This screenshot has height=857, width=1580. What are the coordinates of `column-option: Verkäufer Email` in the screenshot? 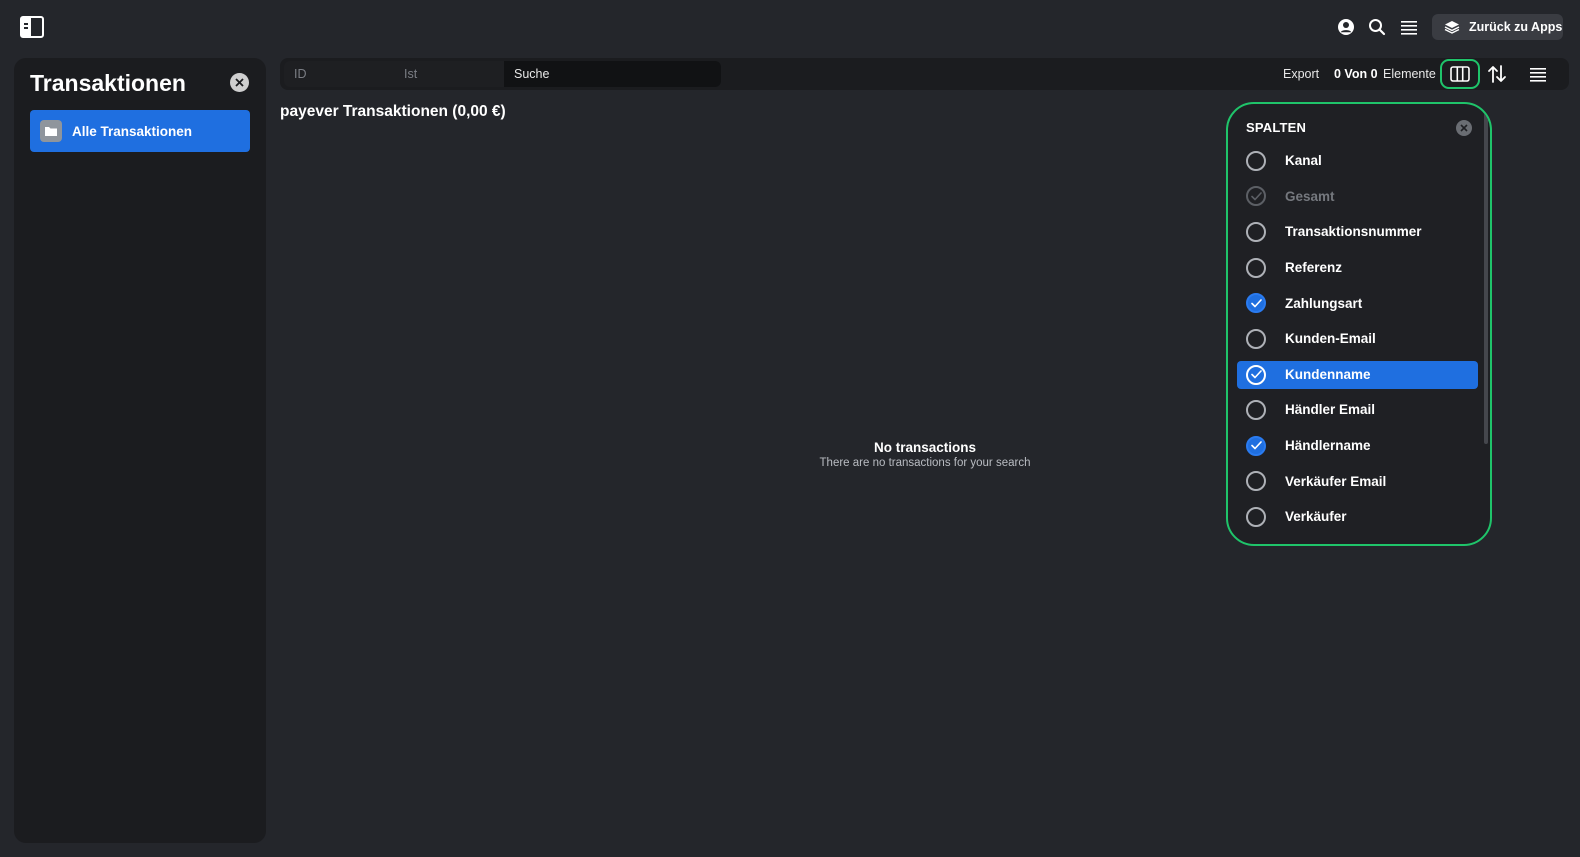 It's located at (1357, 481).